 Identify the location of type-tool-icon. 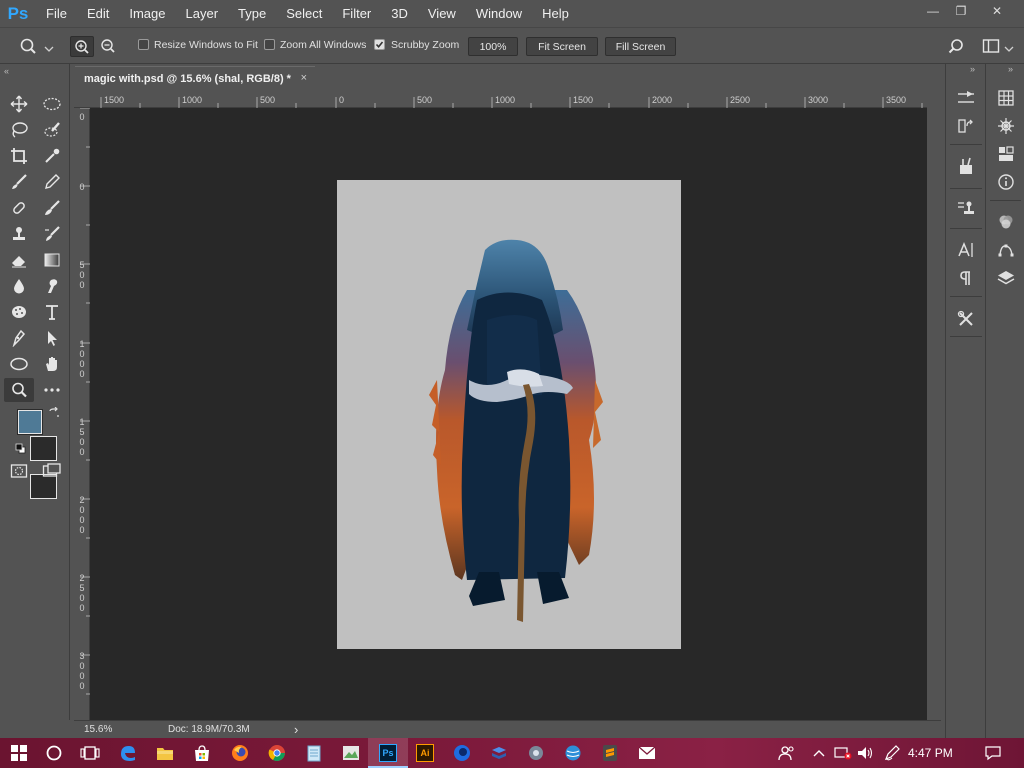
(52, 312).